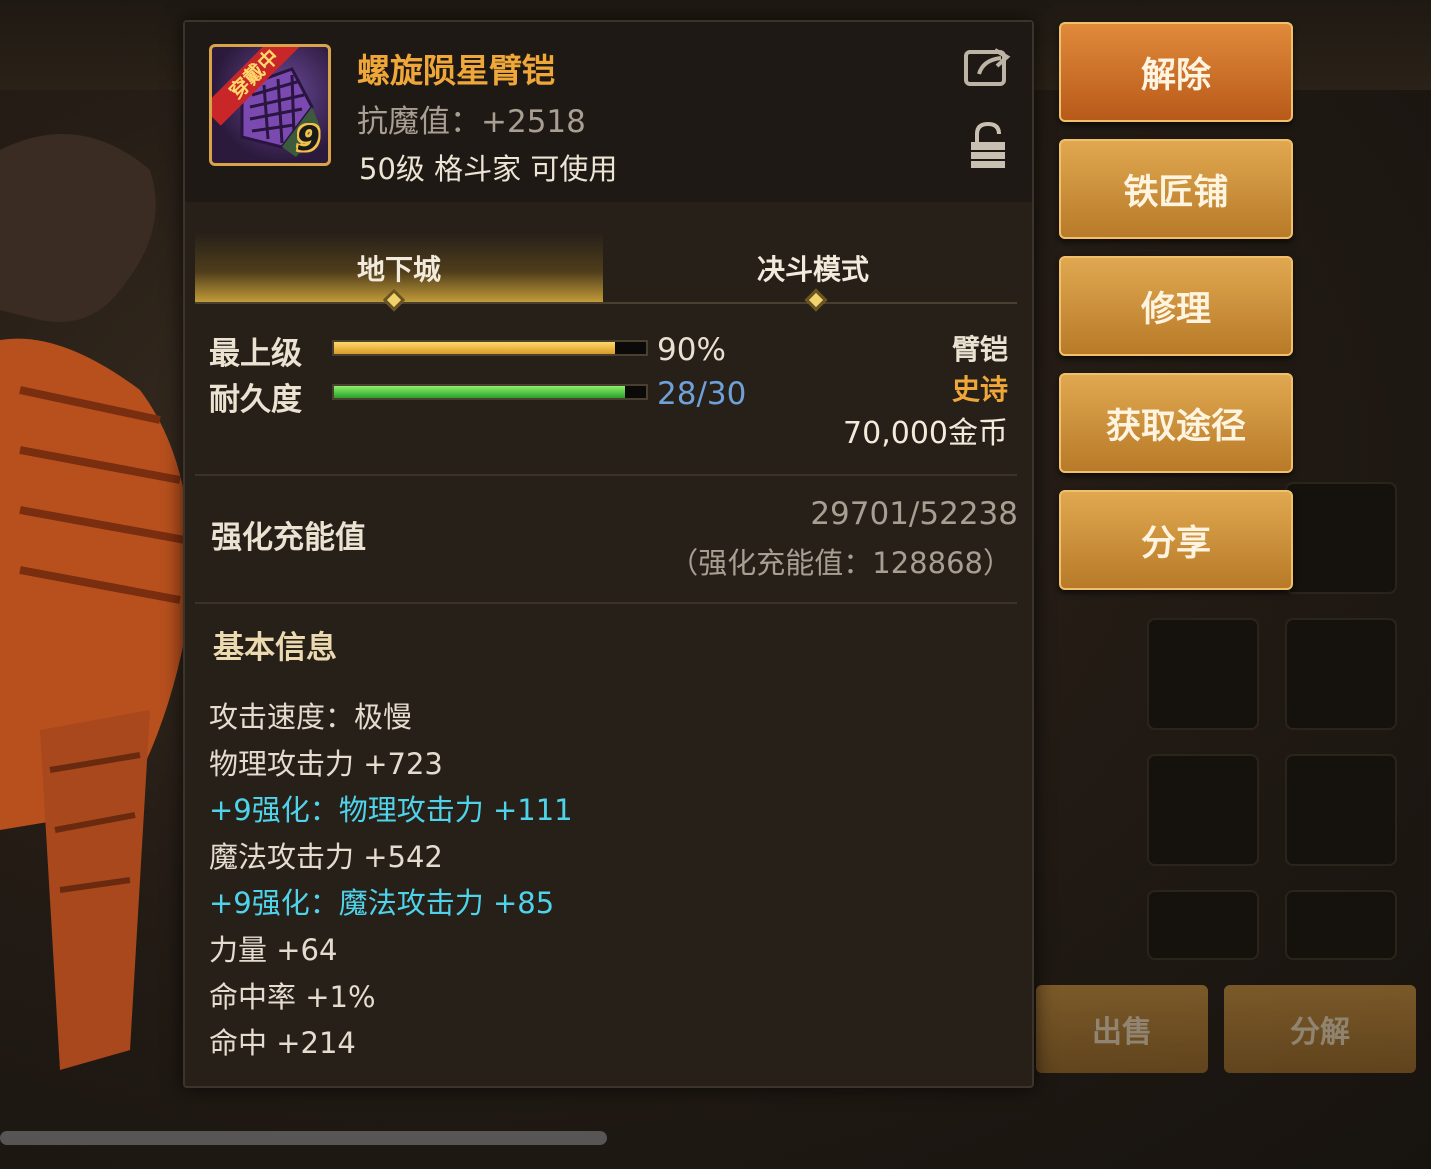 The height and width of the screenshot is (1169, 1431). I want to click on item-icon: 穿戴中 9, so click(270, 105).